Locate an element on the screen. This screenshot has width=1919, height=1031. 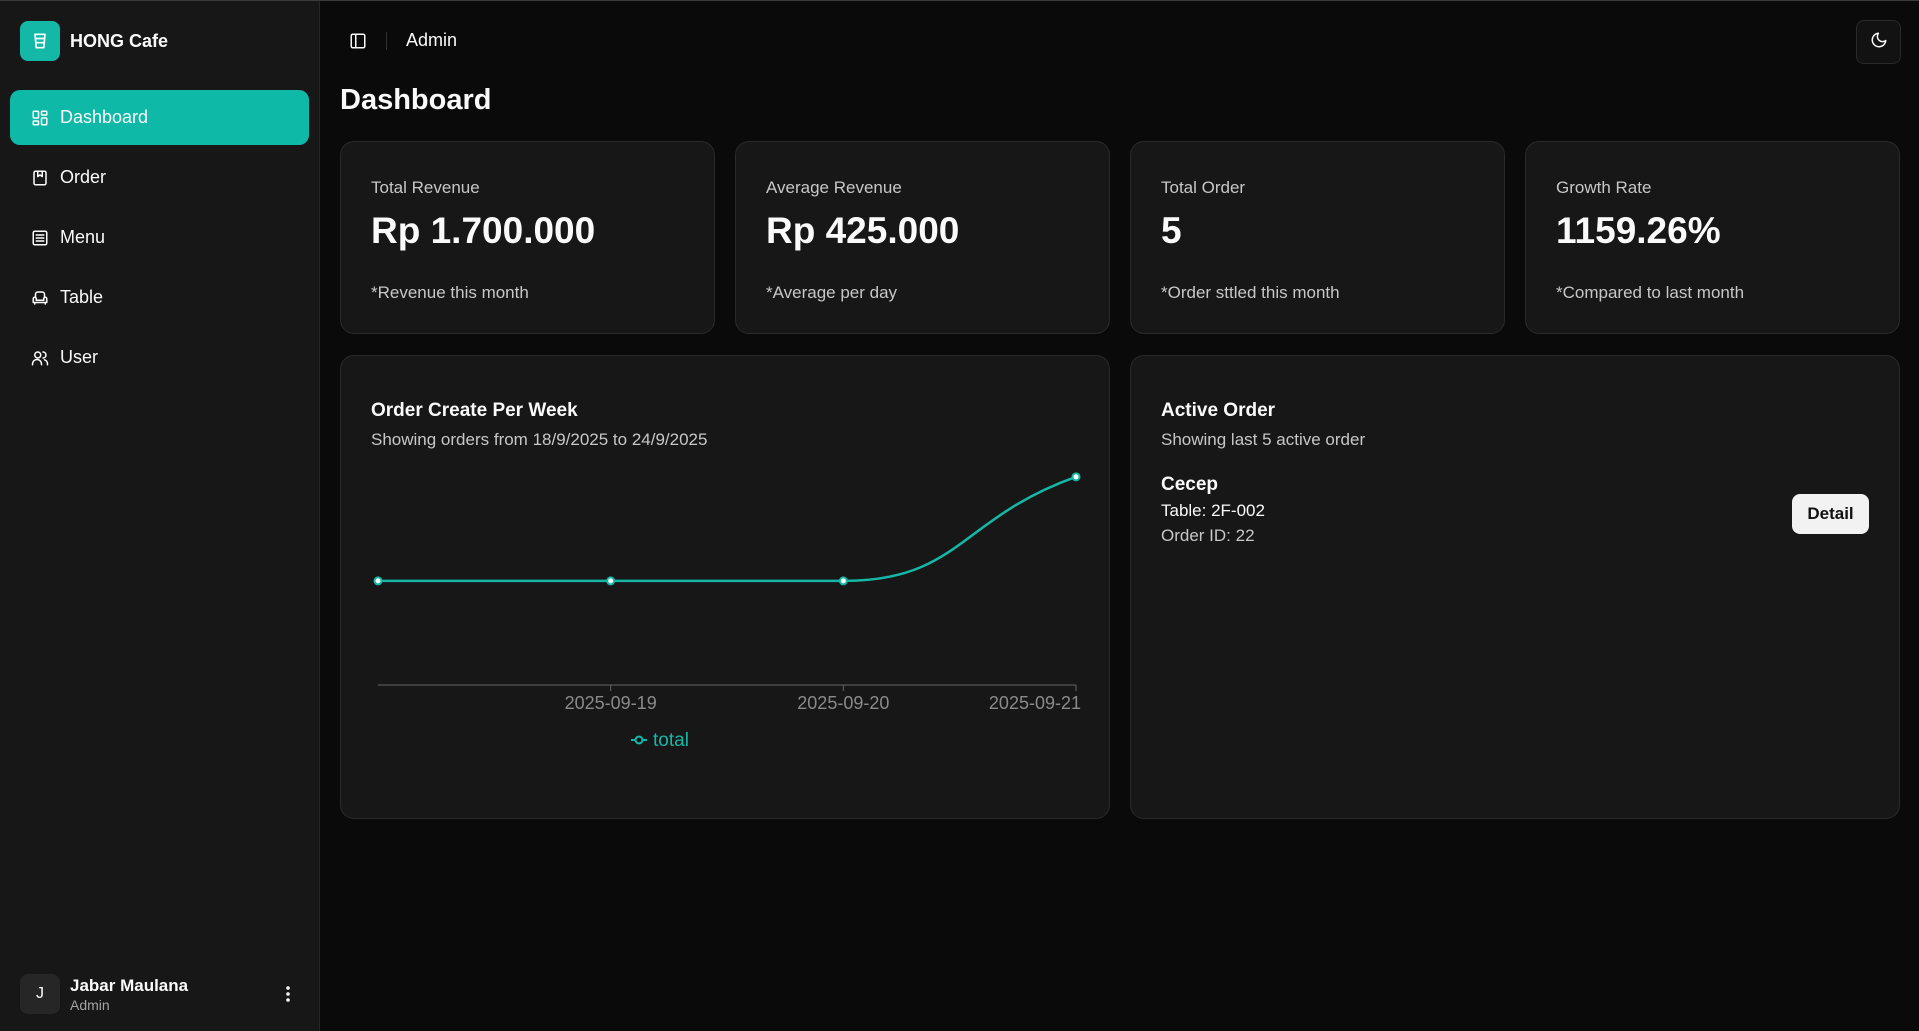
sidebar-item-label: User is located at coordinates (79, 357).